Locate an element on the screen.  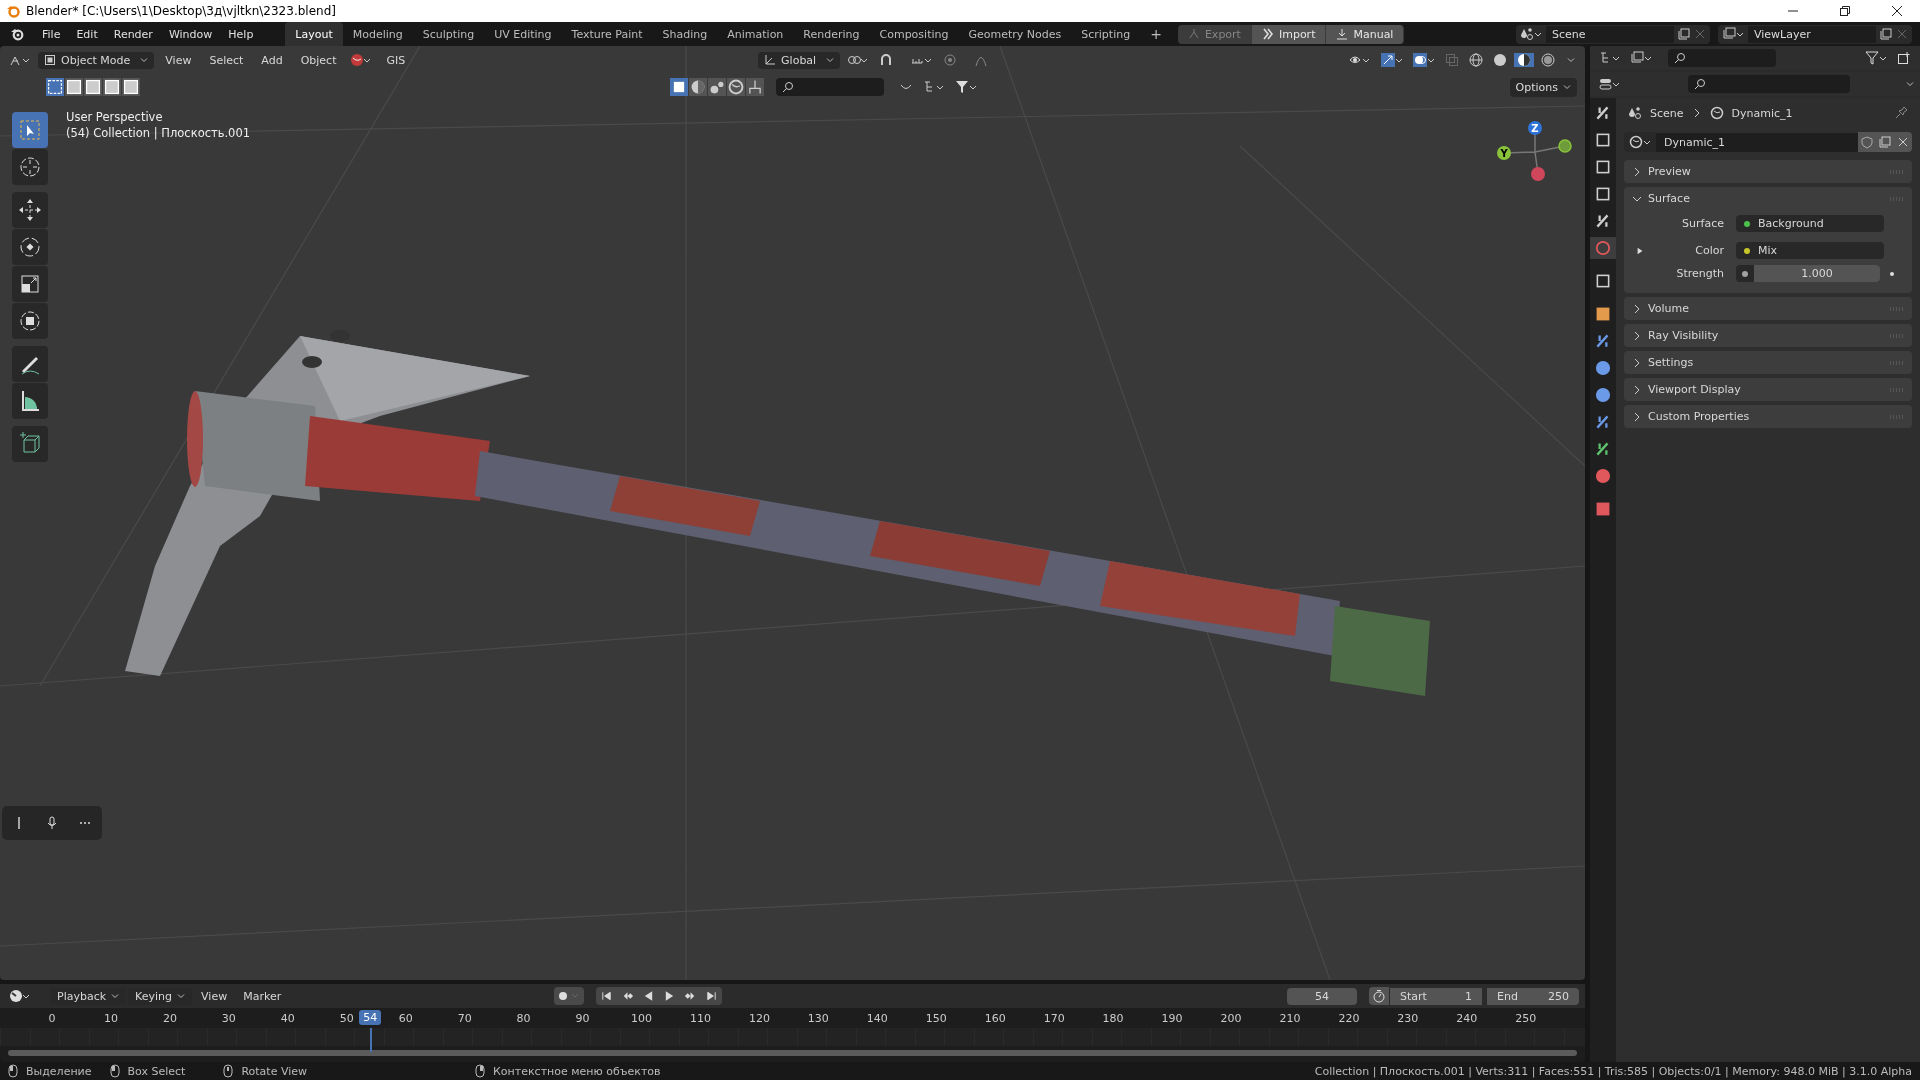
options-dropdown: Options is located at coordinates (1543, 87).